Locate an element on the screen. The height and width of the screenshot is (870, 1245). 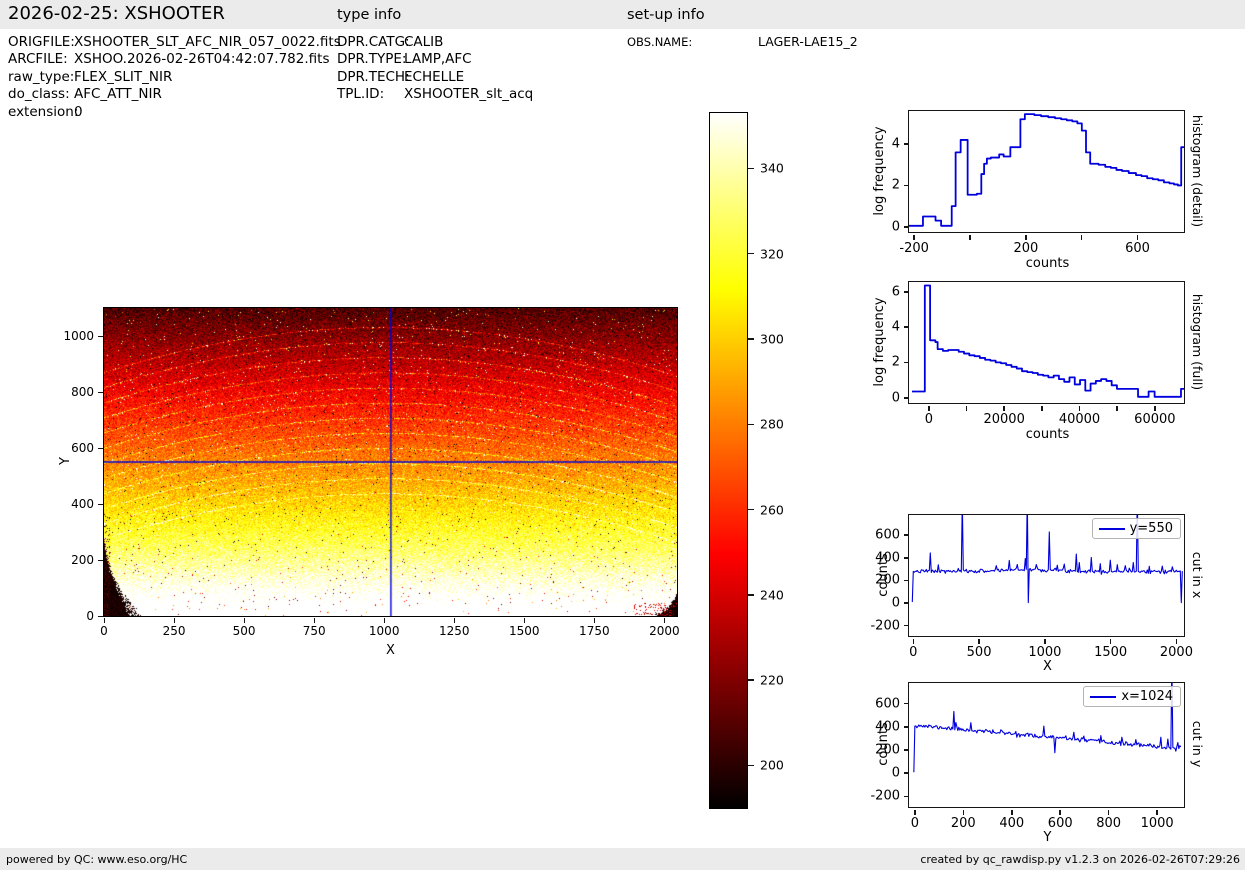
legend-y550-label: y=550 is located at coordinates (1151, 528).